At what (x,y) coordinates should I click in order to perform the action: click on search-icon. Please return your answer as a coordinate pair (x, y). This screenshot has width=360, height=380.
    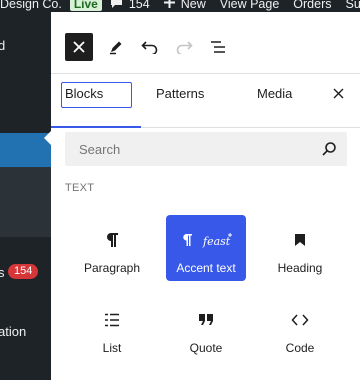
    Looking at the image, I should click on (329, 151).